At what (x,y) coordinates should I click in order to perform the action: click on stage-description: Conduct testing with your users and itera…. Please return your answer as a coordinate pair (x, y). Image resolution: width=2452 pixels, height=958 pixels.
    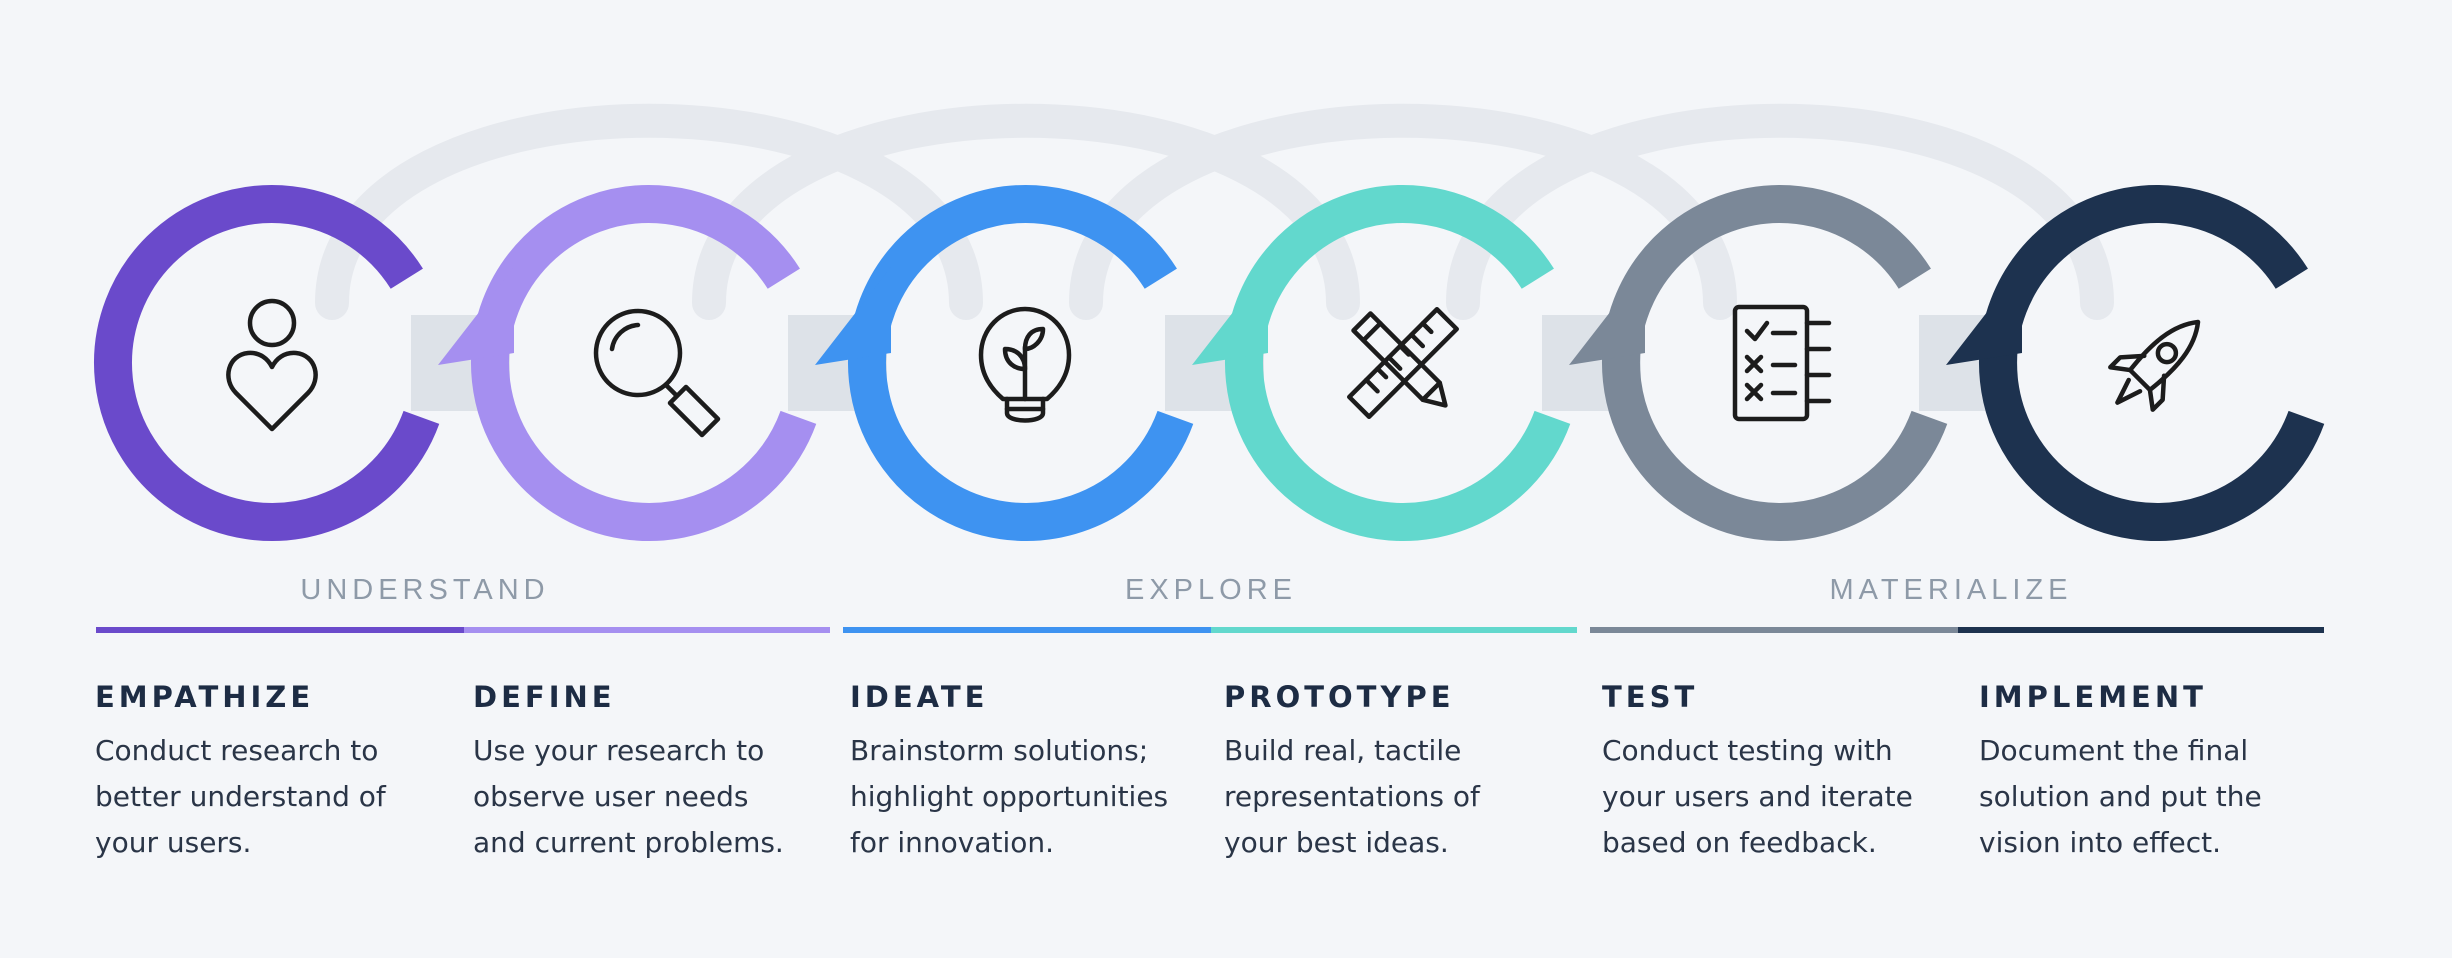
    Looking at the image, I should click on (1757, 796).